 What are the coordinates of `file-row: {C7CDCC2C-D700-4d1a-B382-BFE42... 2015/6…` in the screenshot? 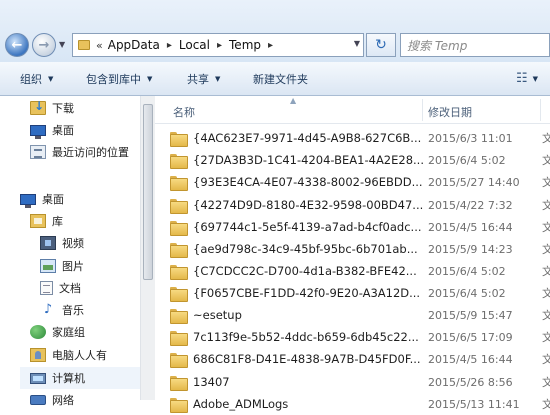 It's located at (360, 271).